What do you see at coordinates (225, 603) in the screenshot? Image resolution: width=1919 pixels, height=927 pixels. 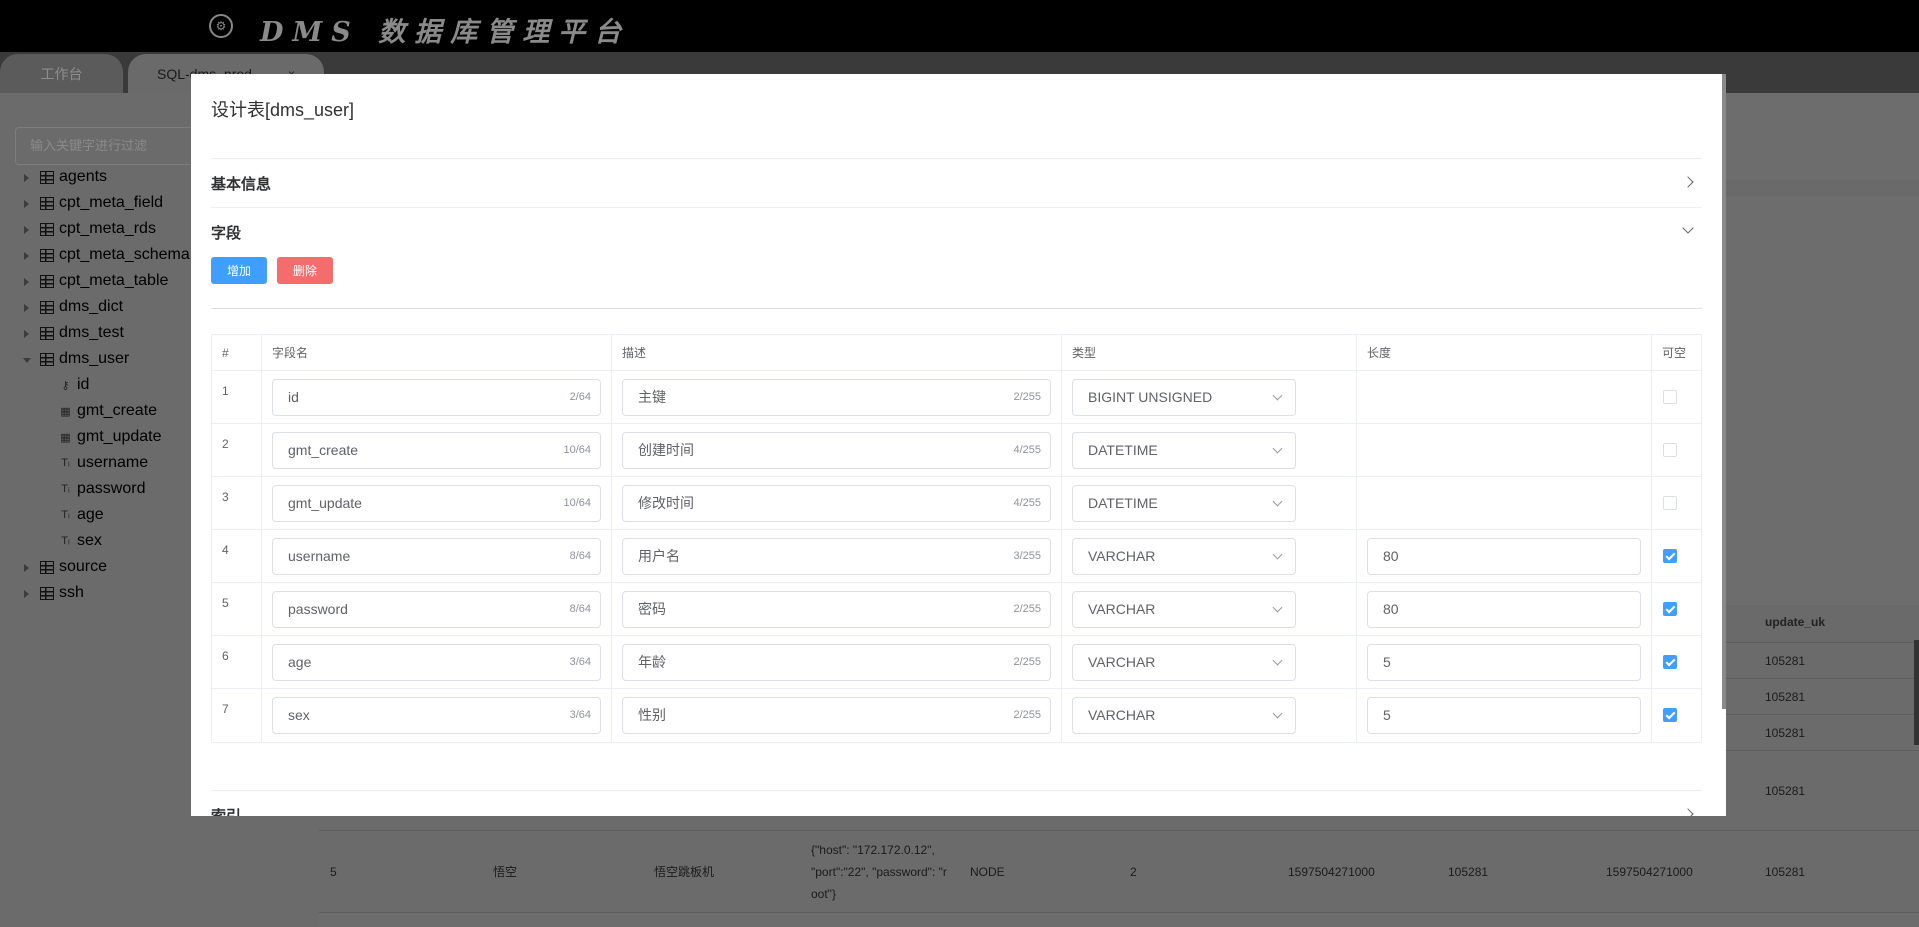 I see `row-number: 5` at bounding box center [225, 603].